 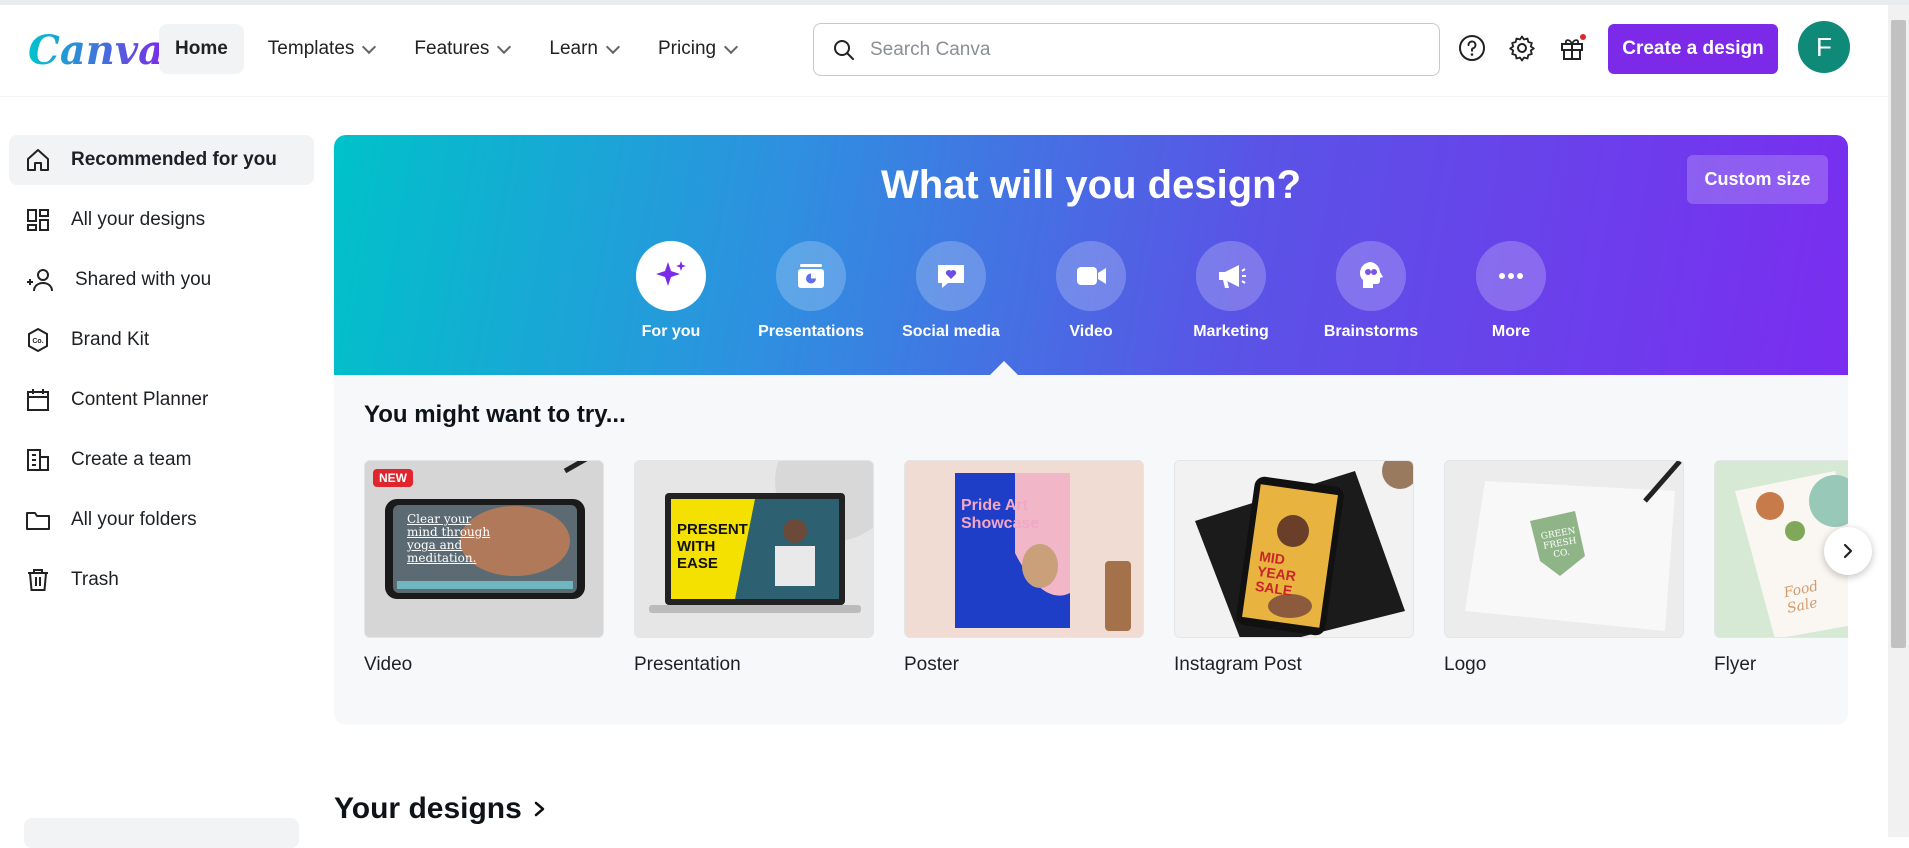 What do you see at coordinates (38, 460) in the screenshot?
I see `building-icon` at bounding box center [38, 460].